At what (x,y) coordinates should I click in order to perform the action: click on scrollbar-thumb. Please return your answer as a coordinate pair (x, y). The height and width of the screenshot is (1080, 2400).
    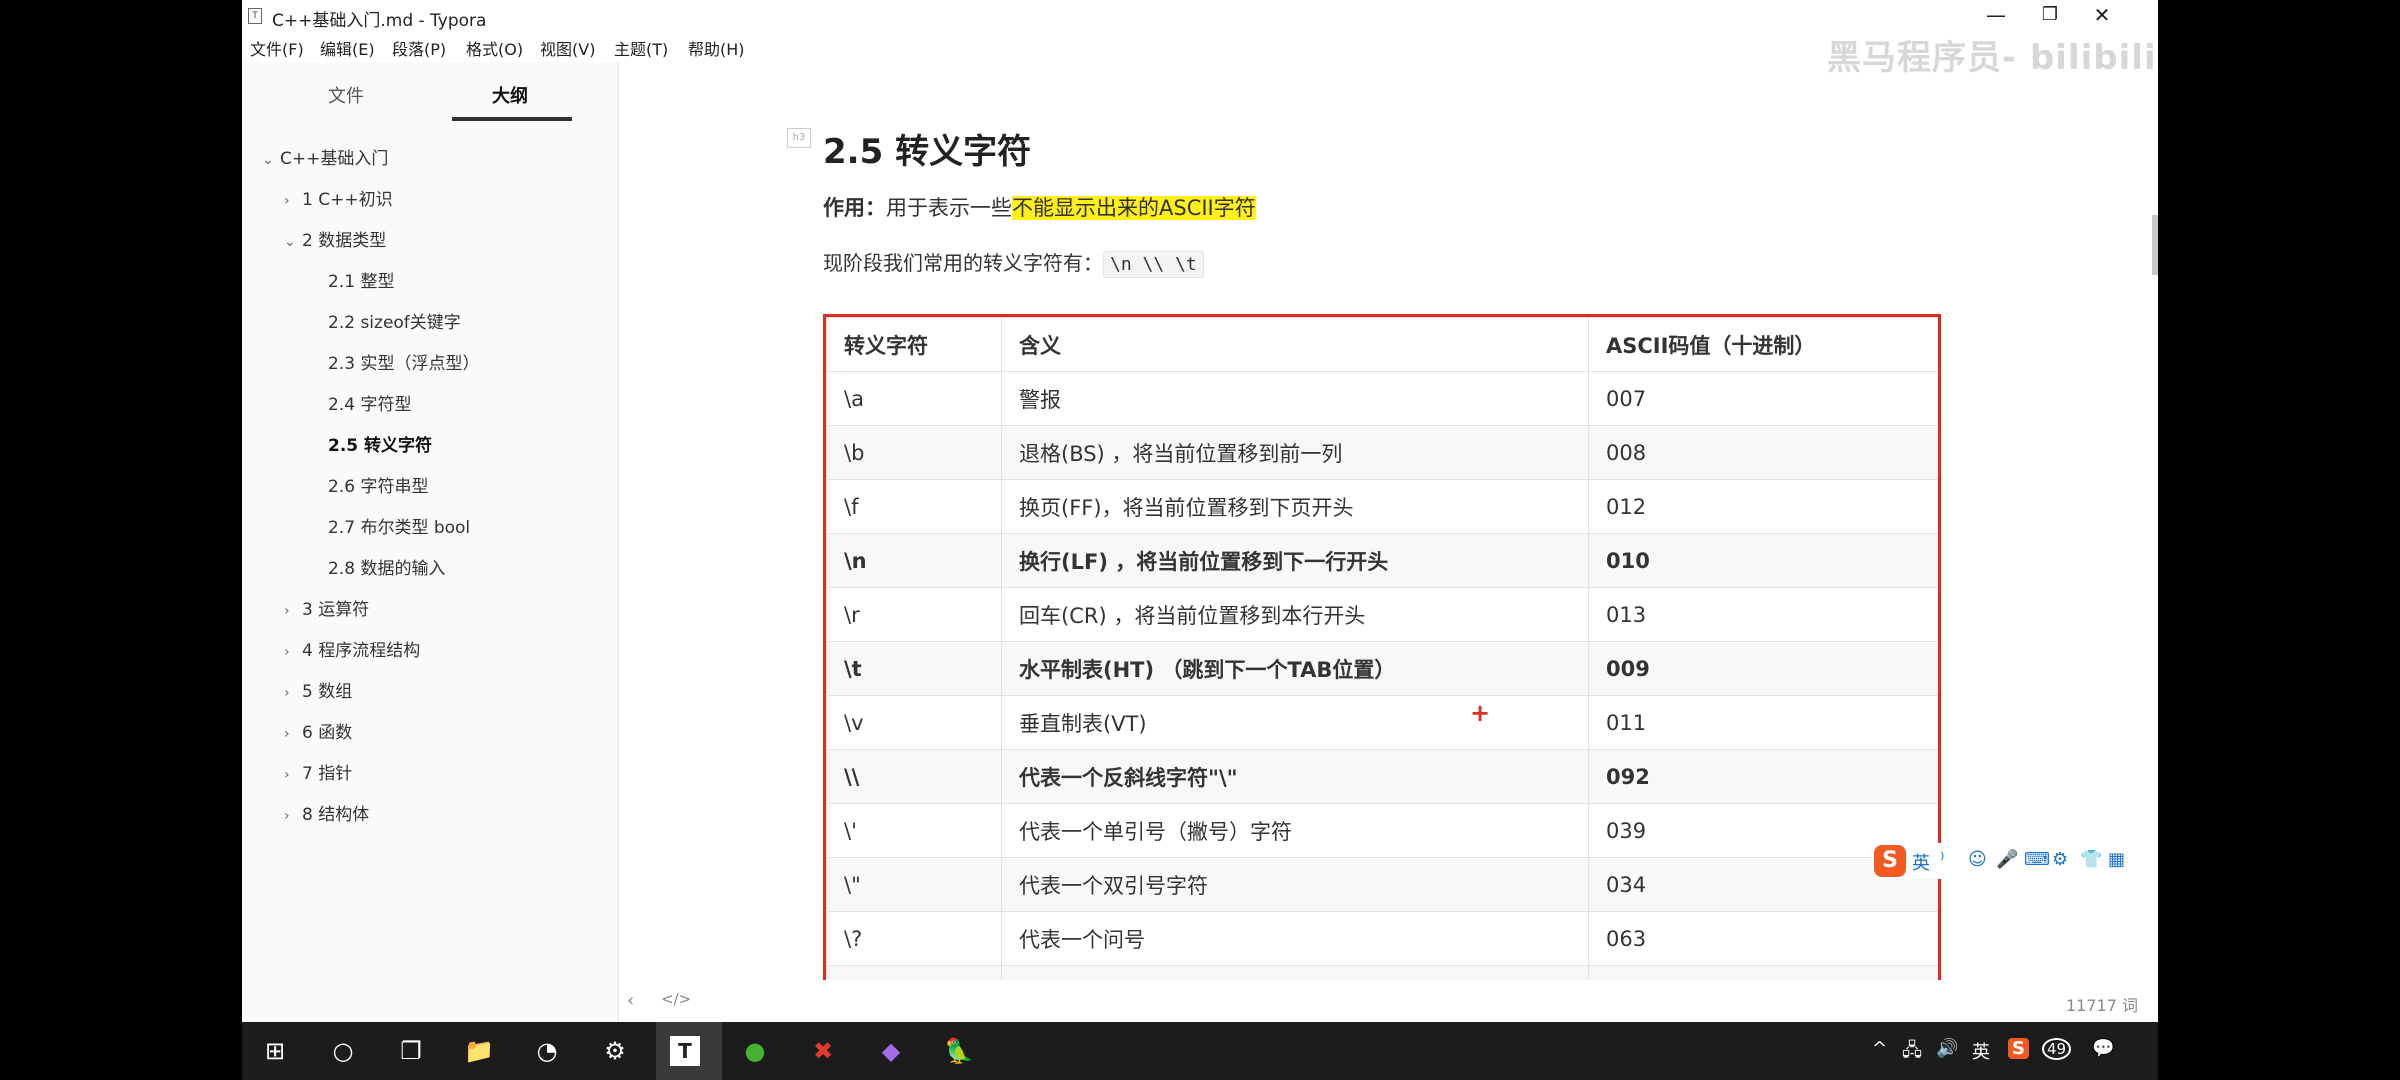
    Looking at the image, I should click on (2155, 245).